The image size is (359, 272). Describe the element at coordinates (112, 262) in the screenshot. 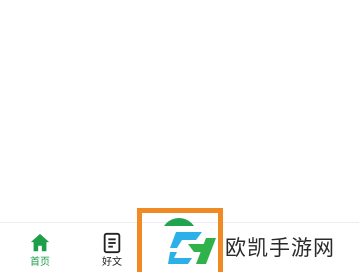

I see `tab-articles-label: 好文` at that location.